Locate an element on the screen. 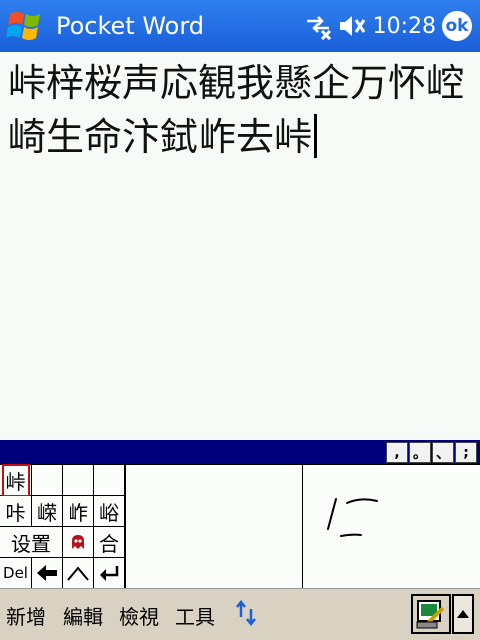 This screenshot has width=480, height=640. keyboard-pen-icon is located at coordinates (430, 614).